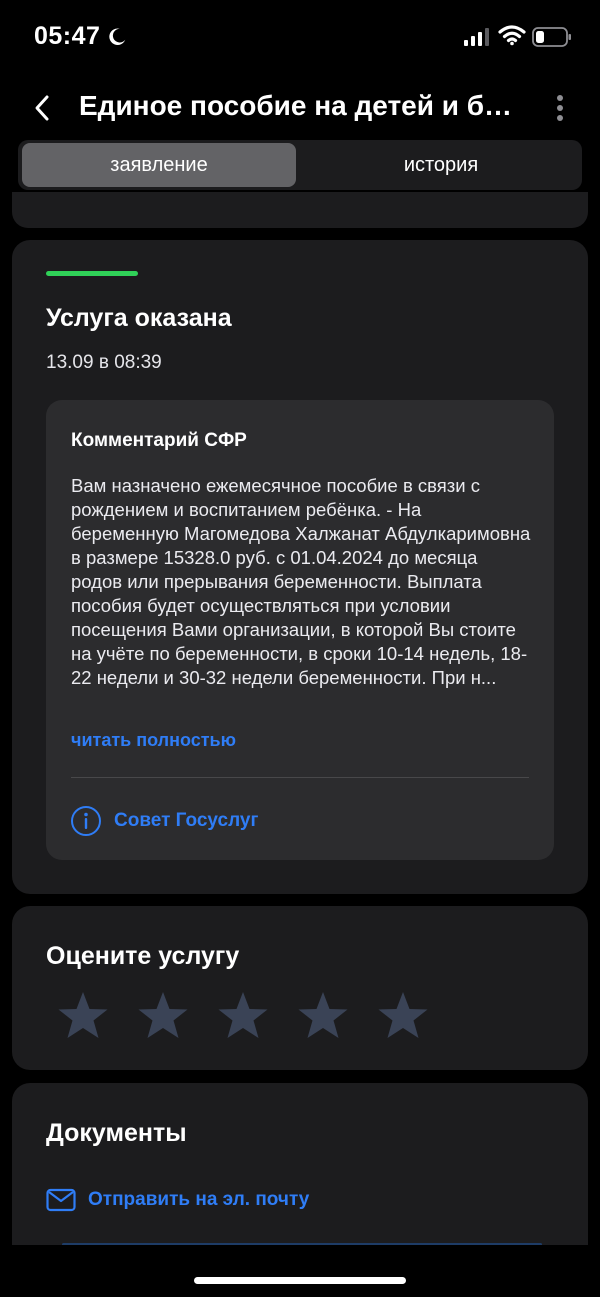  I want to click on back-button, so click(42, 108).